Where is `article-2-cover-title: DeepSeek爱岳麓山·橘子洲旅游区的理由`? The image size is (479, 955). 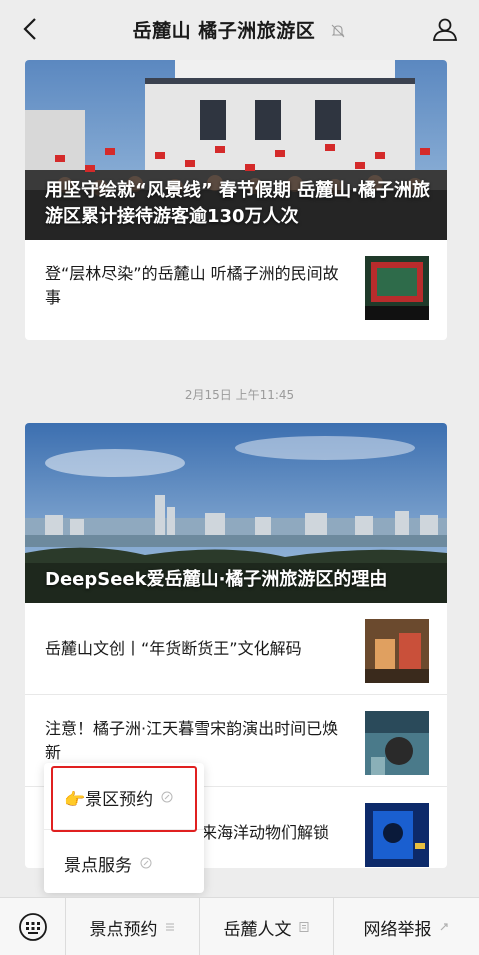 article-2-cover-title: DeepSeek爱岳麓山·橘子洲旅游区的理由 is located at coordinates (216, 579).